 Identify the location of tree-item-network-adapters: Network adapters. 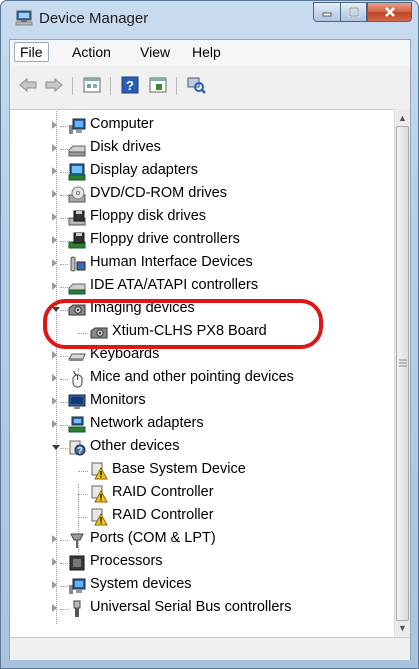
(202, 425).